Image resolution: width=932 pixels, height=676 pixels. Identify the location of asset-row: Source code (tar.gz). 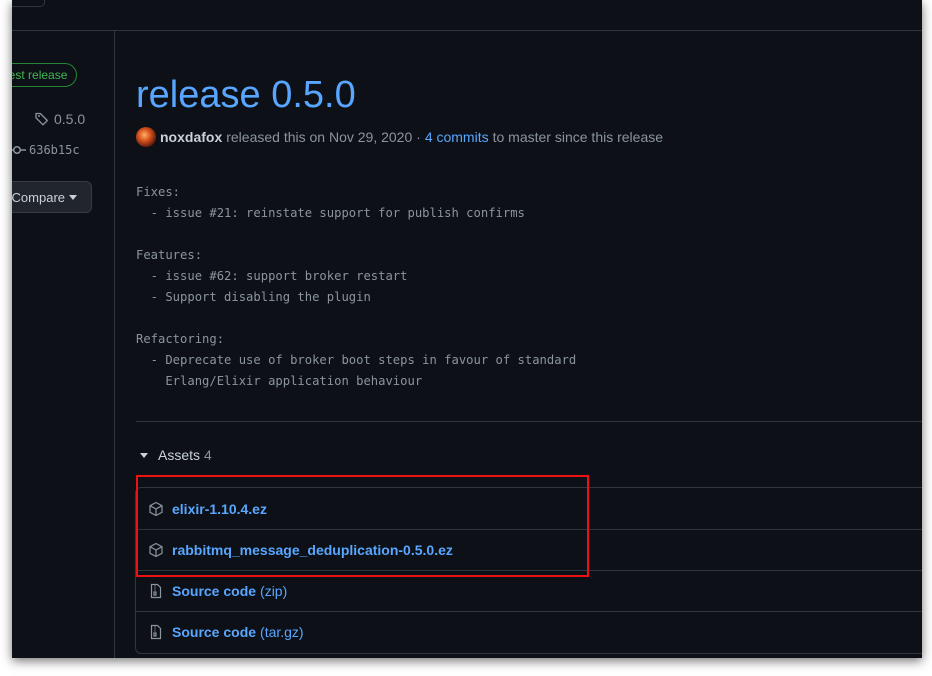
(529, 631).